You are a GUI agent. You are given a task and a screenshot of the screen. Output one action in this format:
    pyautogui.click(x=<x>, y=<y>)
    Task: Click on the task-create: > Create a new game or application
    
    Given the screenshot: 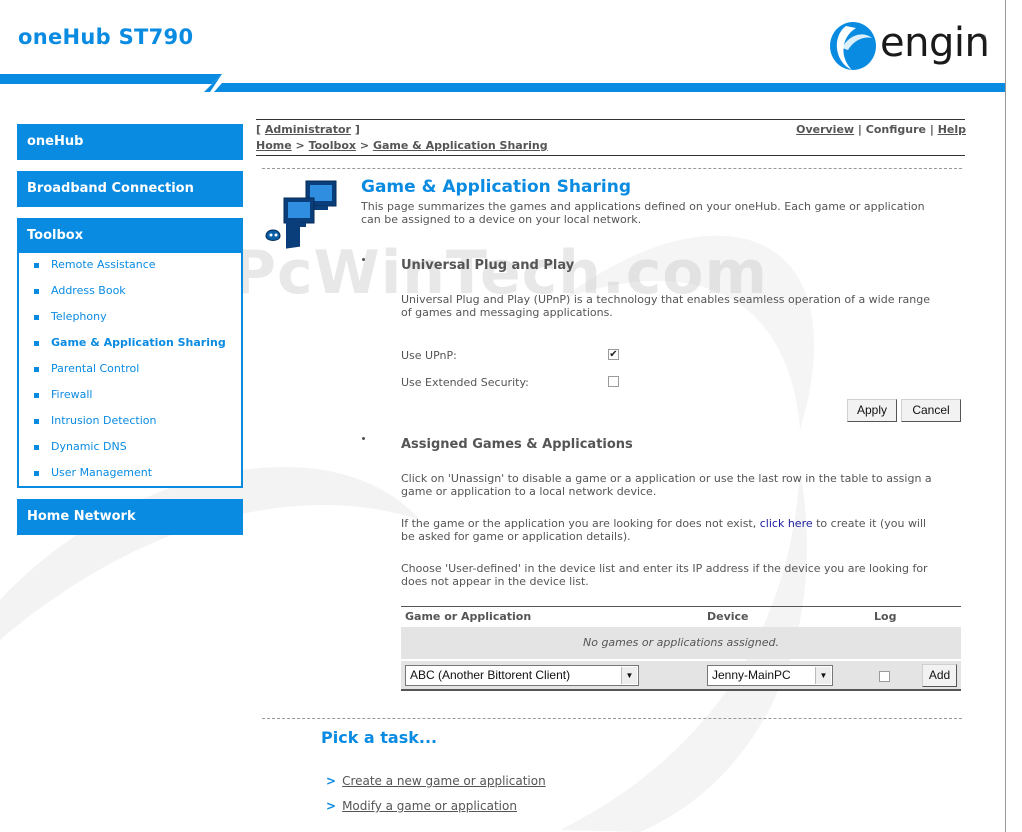 What is the action you would take?
    pyautogui.click(x=436, y=781)
    